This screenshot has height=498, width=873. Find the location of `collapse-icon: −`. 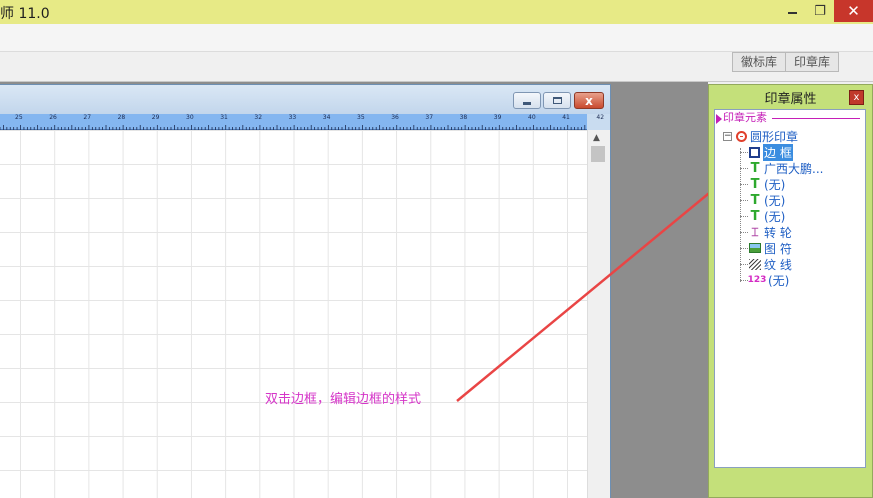

collapse-icon: − is located at coordinates (727, 136).